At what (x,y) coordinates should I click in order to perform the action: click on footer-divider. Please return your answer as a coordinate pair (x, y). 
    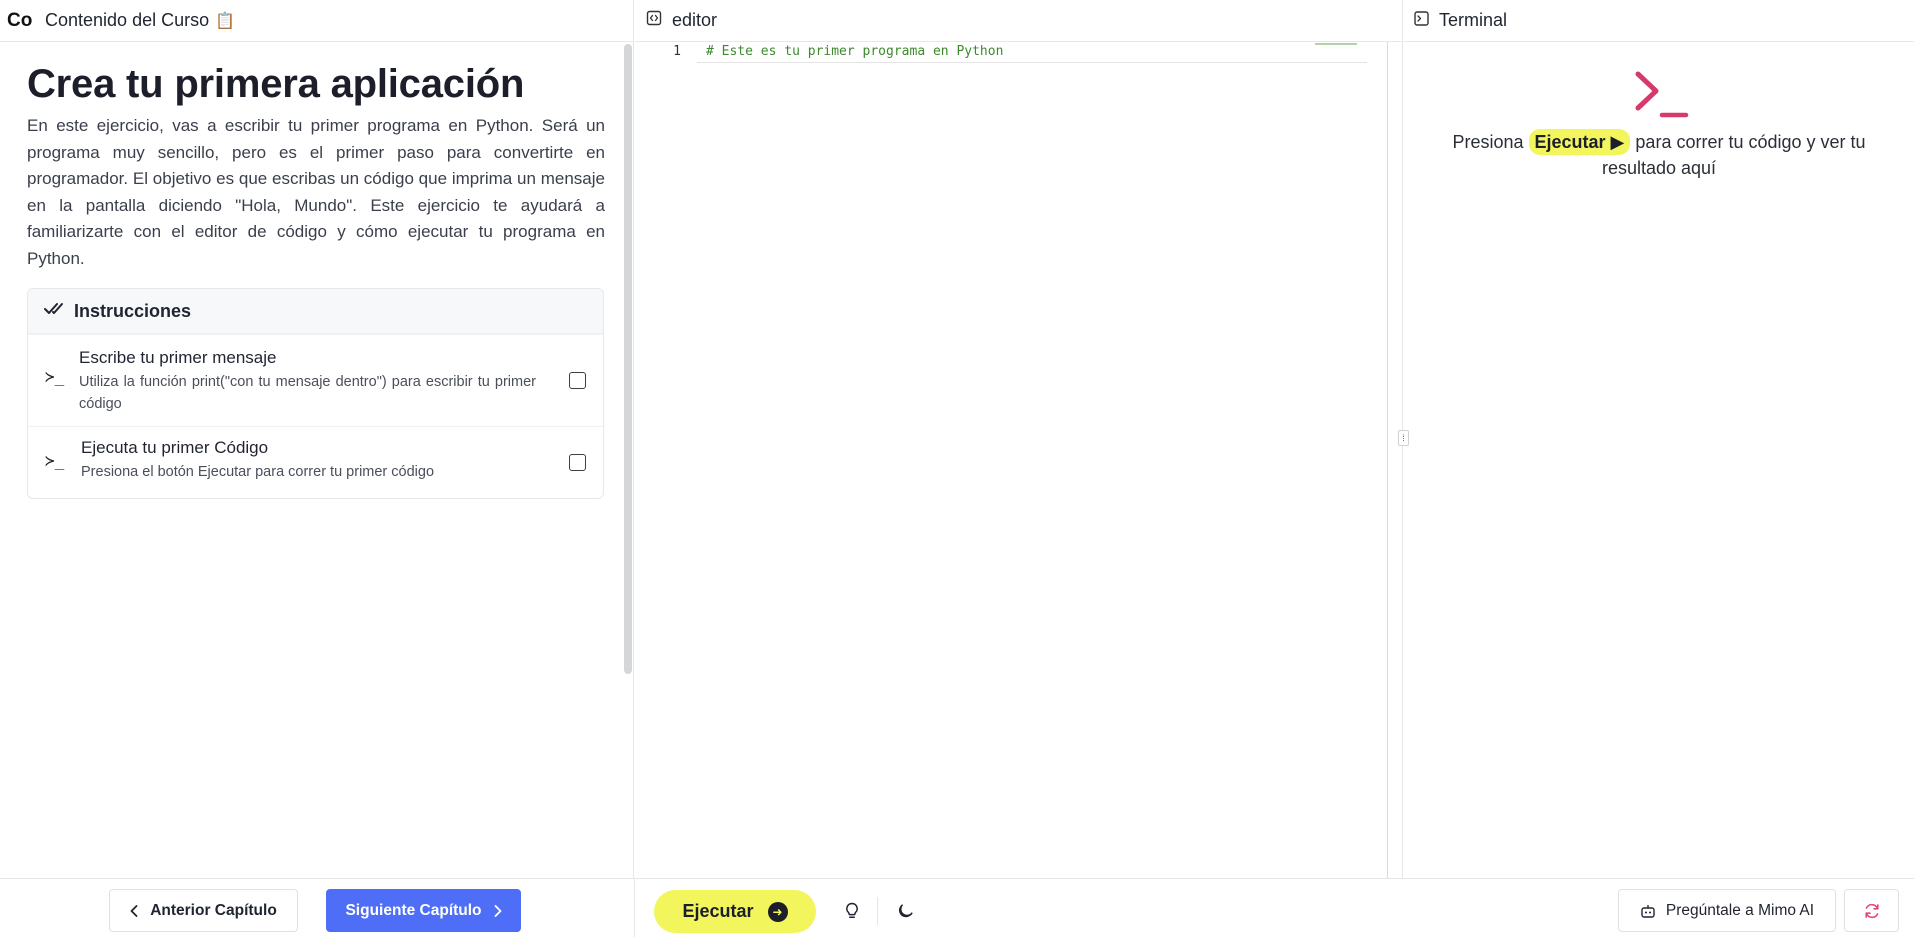
    Looking at the image, I should click on (634, 908).